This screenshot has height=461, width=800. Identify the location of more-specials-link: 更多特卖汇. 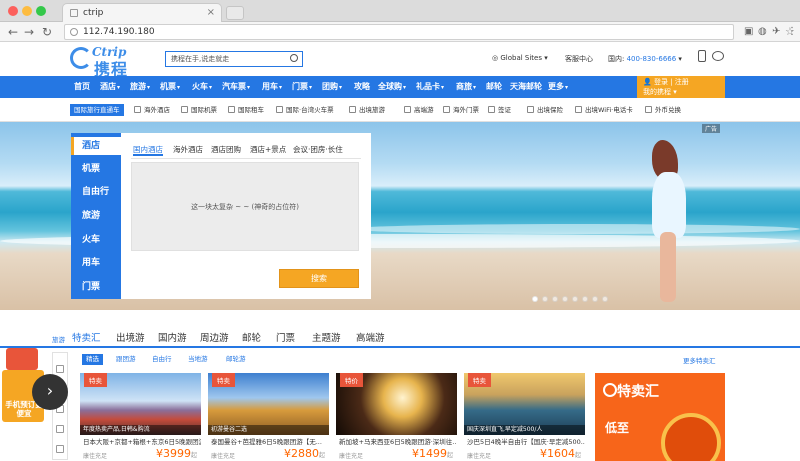
(699, 360).